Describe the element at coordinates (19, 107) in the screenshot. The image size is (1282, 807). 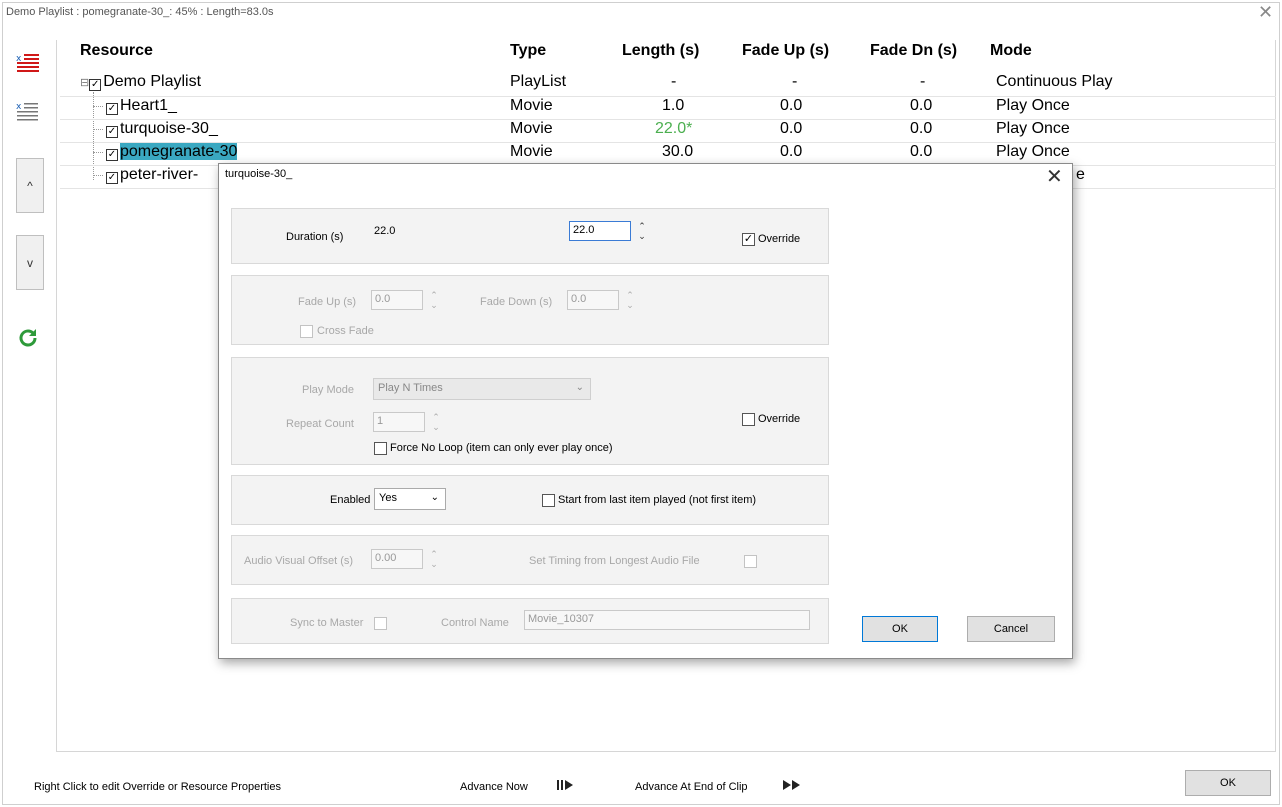
I see `svg-text: x` at that location.